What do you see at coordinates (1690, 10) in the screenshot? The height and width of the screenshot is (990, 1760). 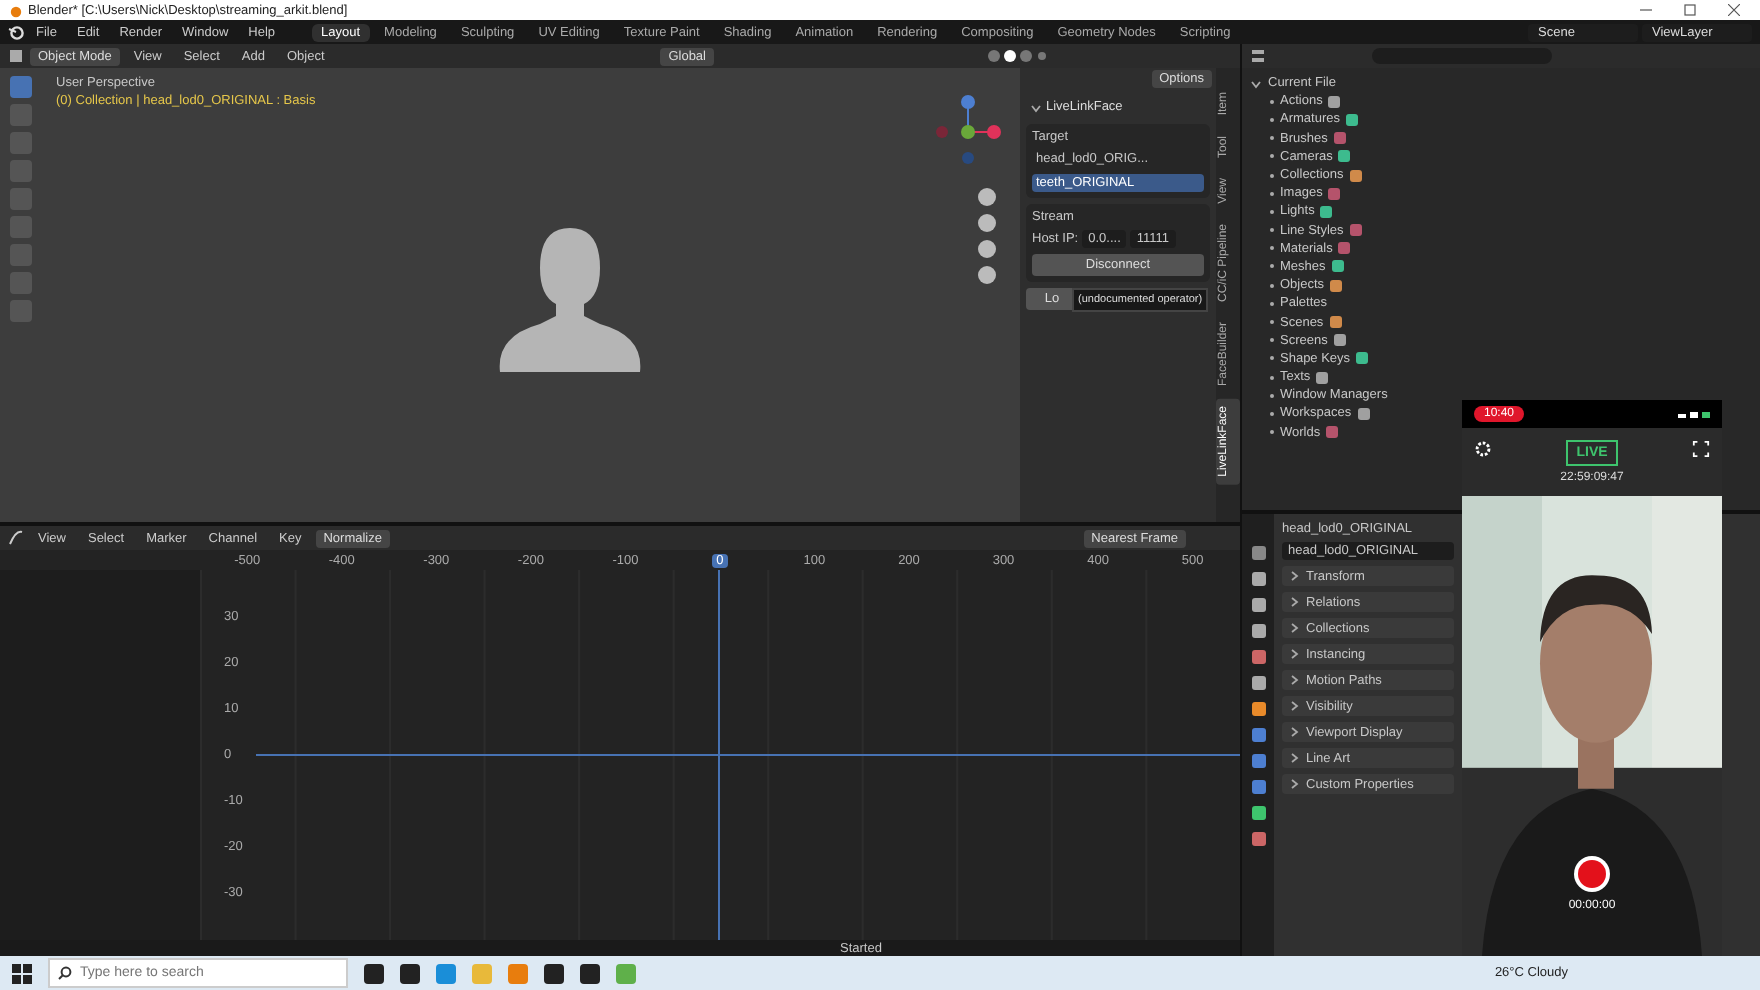 I see `maximize-icon` at bounding box center [1690, 10].